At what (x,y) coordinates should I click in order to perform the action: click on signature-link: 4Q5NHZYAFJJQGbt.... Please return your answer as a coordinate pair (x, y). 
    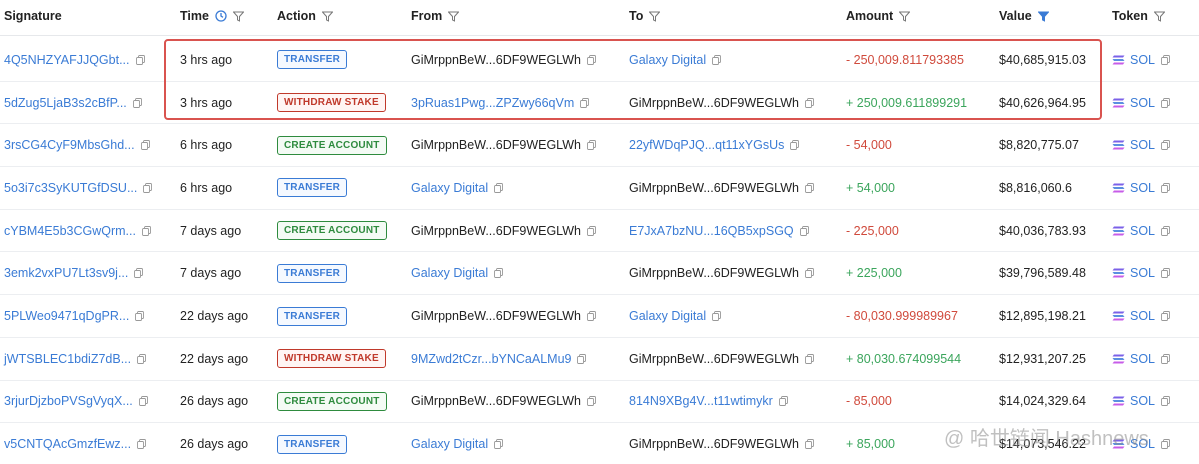
    Looking at the image, I should click on (67, 60).